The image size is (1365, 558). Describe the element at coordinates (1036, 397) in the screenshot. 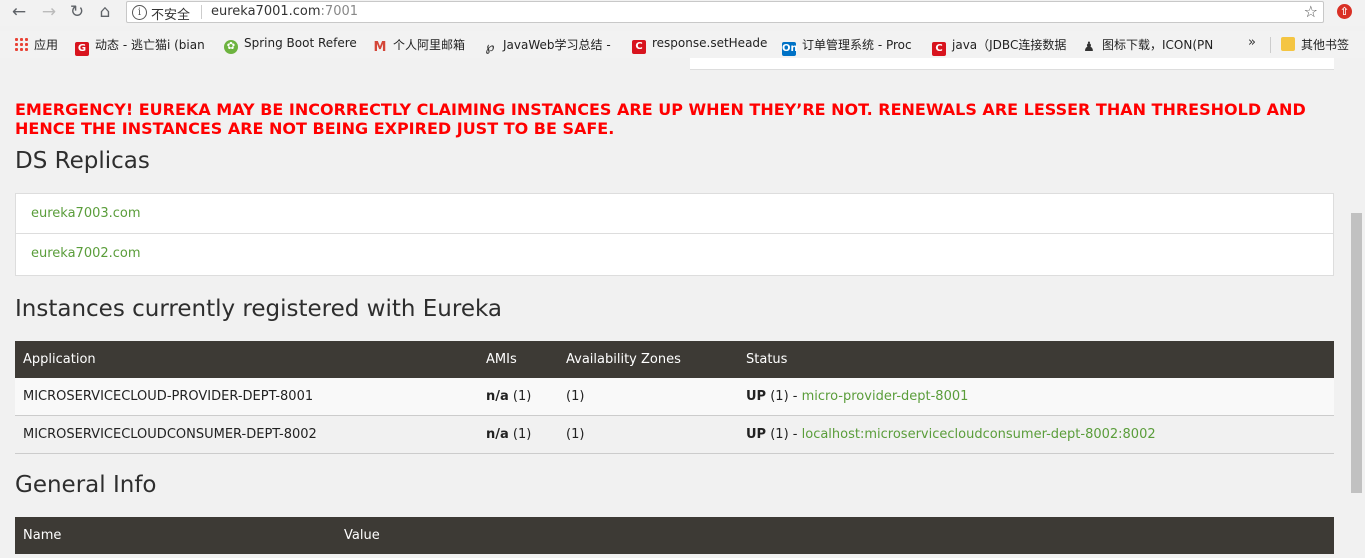

I see `status-cell: UP (1) - micro-provider-dept-8001` at that location.